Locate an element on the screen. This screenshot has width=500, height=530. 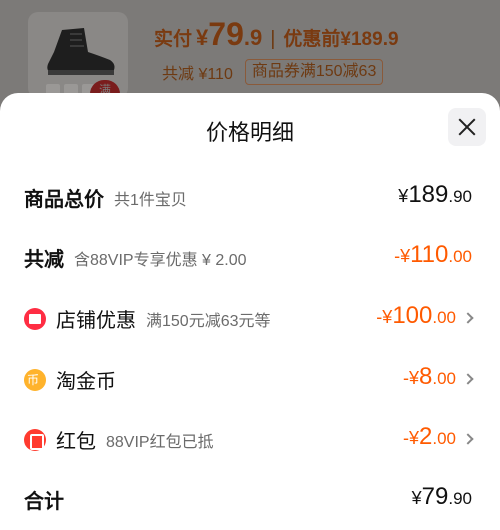
paid-int: 79 is located at coordinates (226, 34).